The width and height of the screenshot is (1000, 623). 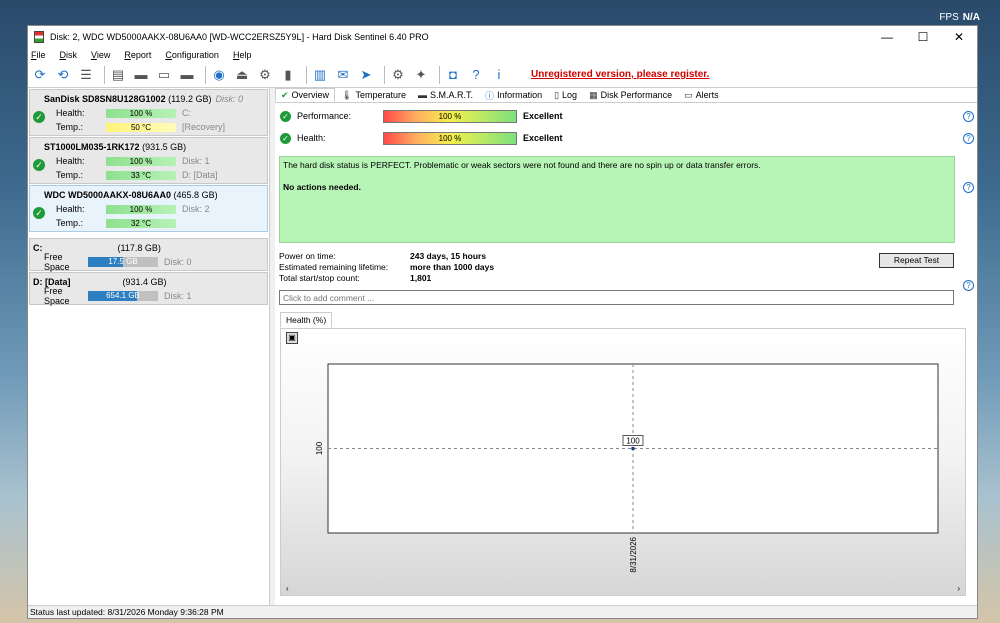 I want to click on menu-view: View, so click(x=100, y=55).